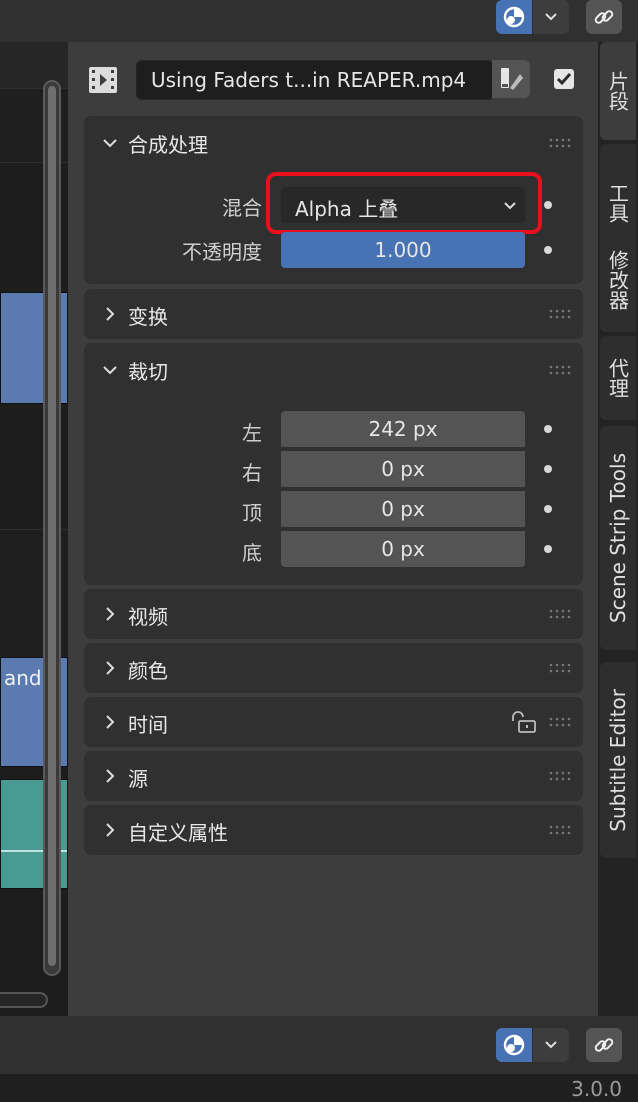 The height and width of the screenshot is (1102, 638). I want to click on status-bar: 3.0.0, so click(319, 1088).